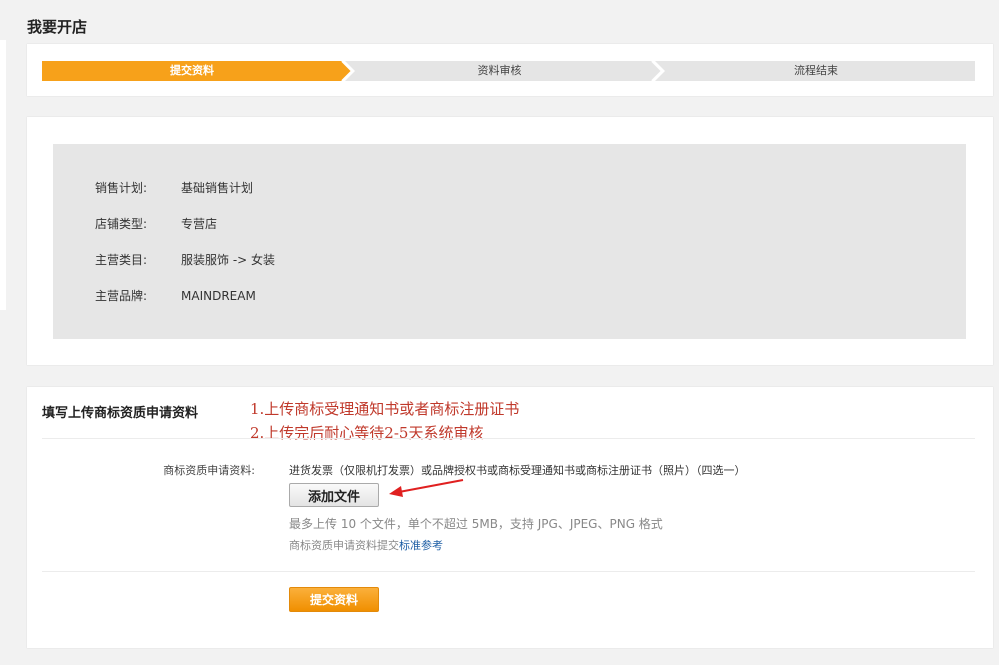 The image size is (999, 665). Describe the element at coordinates (228, 260) in the screenshot. I see `info-value: 服装服饰 -> 女装` at that location.